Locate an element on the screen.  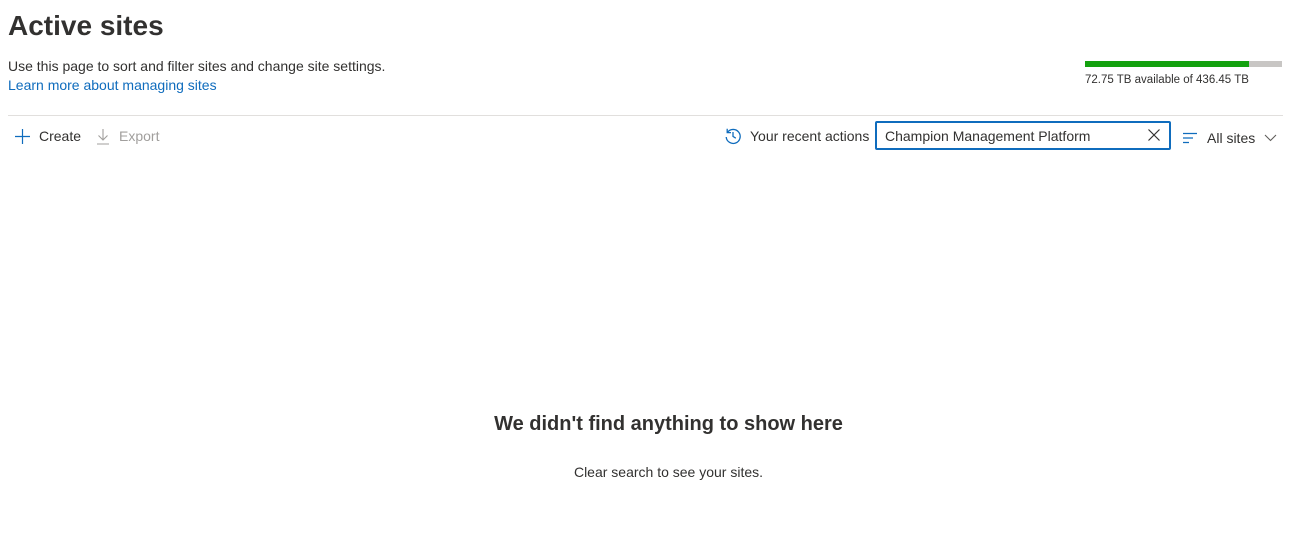
header-divider is located at coordinates (645, 115).